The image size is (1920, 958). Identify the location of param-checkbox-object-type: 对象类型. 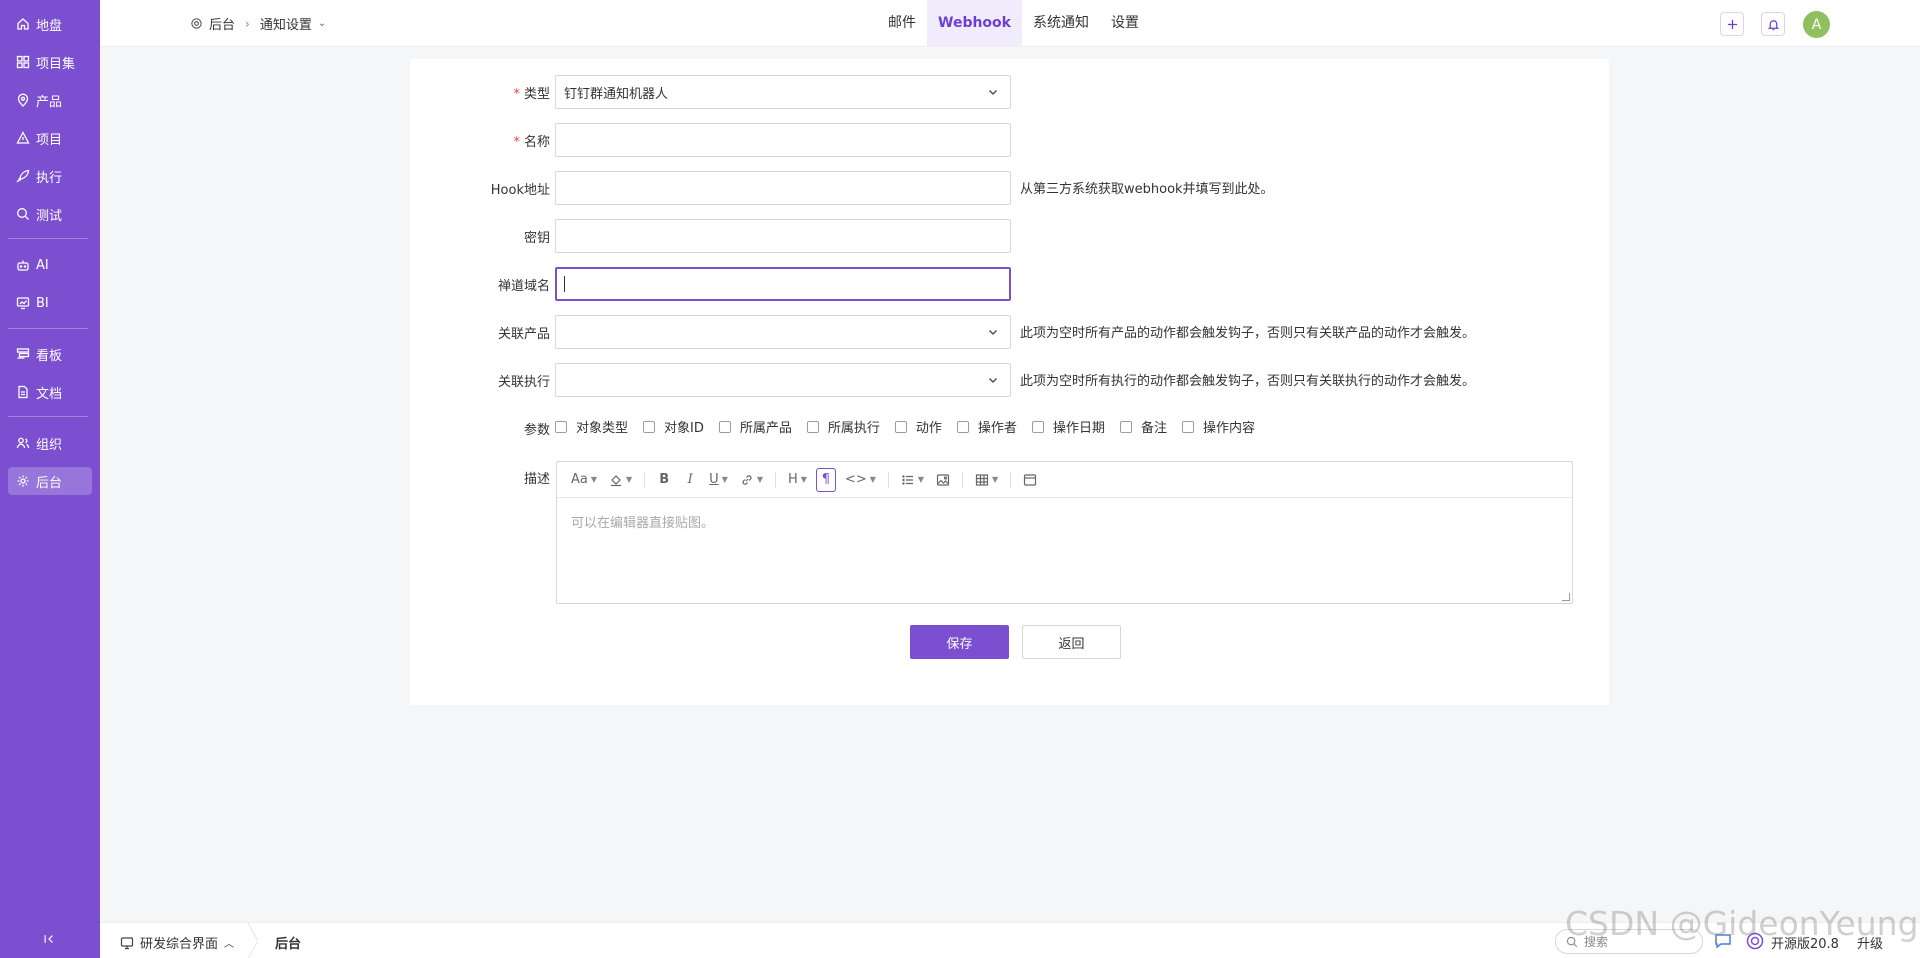
(591, 426).